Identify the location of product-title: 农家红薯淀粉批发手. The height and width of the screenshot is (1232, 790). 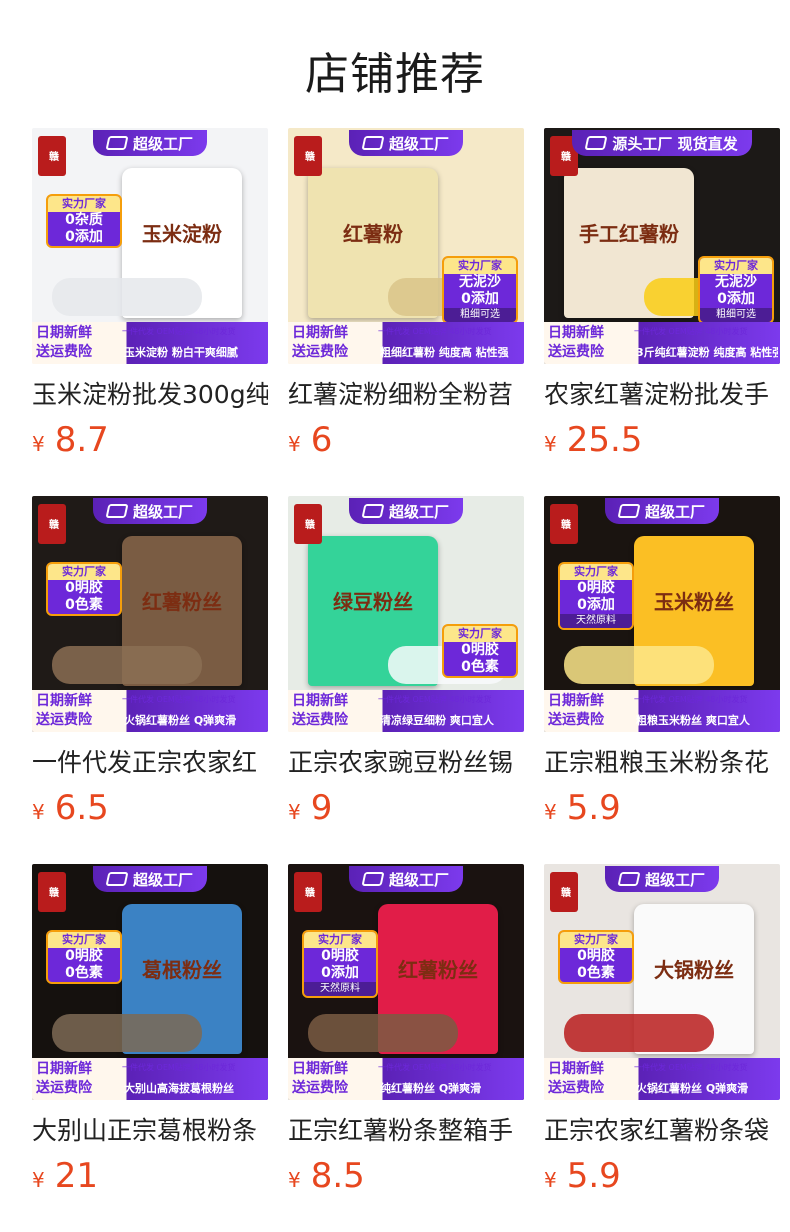
(662, 395).